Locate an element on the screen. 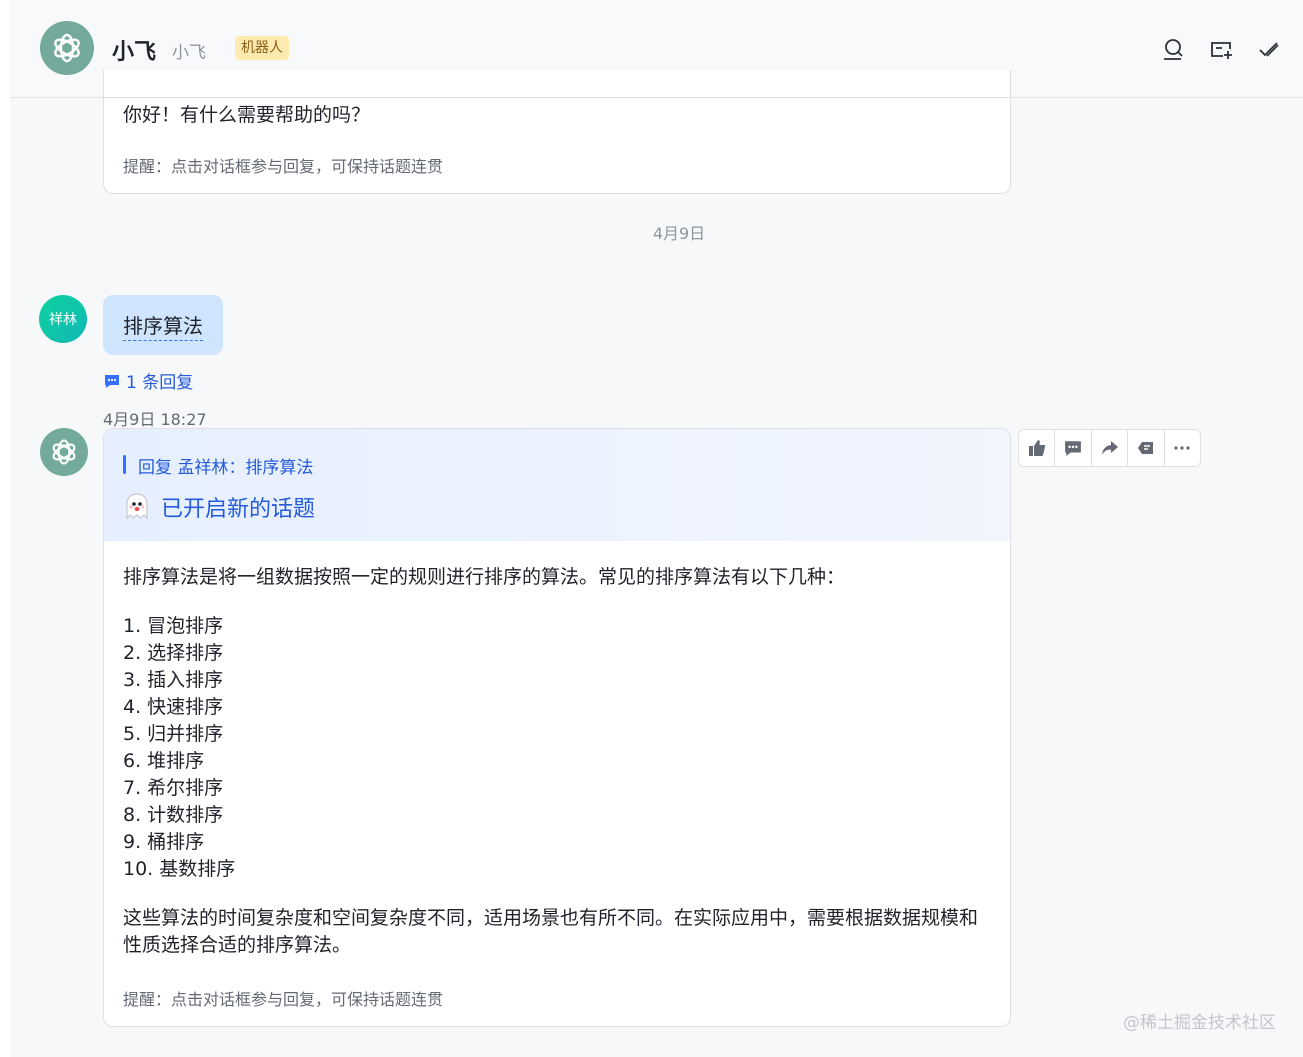 This screenshot has height=1057, width=1303. list-item: 1. 冒泡排序 is located at coordinates (173, 626).